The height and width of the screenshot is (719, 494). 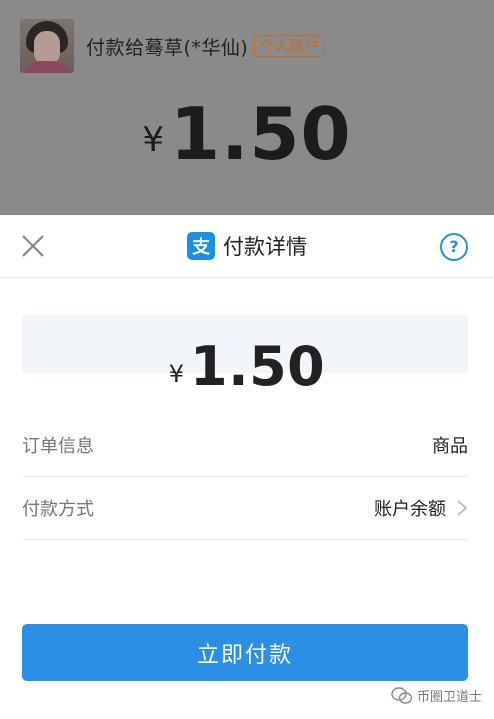 I want to click on chevron-right-icon, so click(x=462, y=508).